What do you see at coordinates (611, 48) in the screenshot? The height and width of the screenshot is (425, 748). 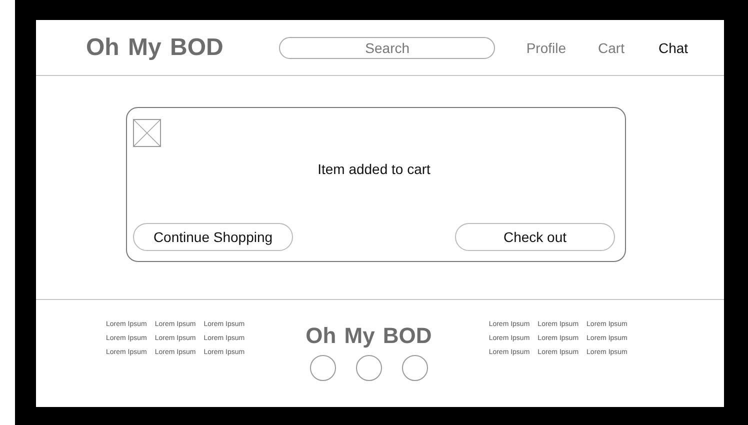 I see `nav-link: Cart` at bounding box center [611, 48].